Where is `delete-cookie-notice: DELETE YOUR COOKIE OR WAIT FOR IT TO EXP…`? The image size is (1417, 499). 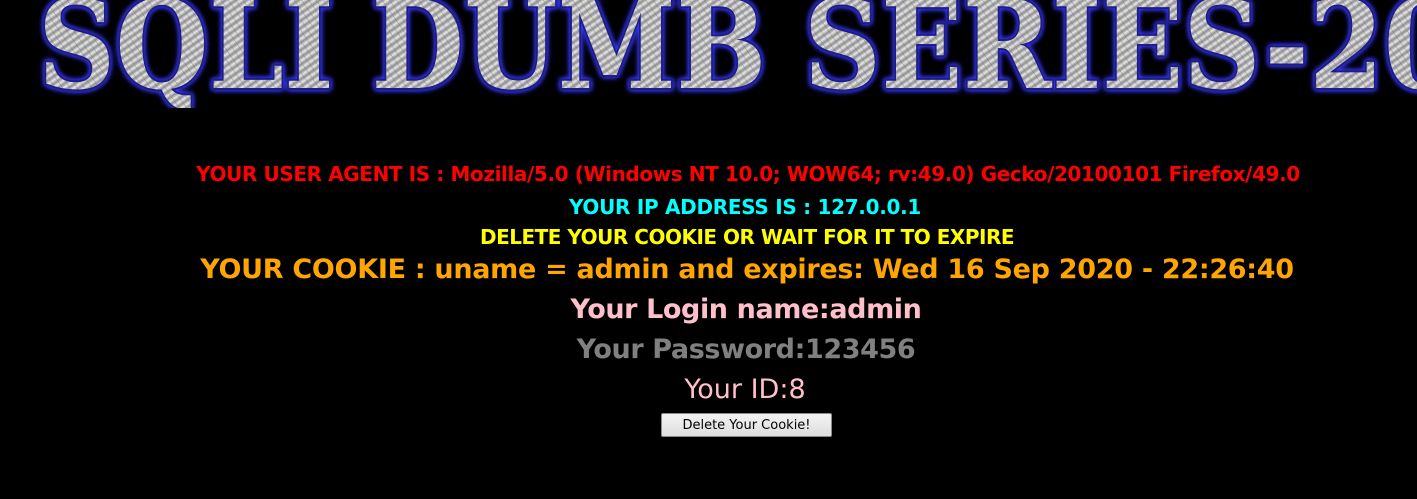
delete-cookie-notice: DELETE YOUR COOKIE OR WAIT FOR IT TO EXP… is located at coordinates (747, 237).